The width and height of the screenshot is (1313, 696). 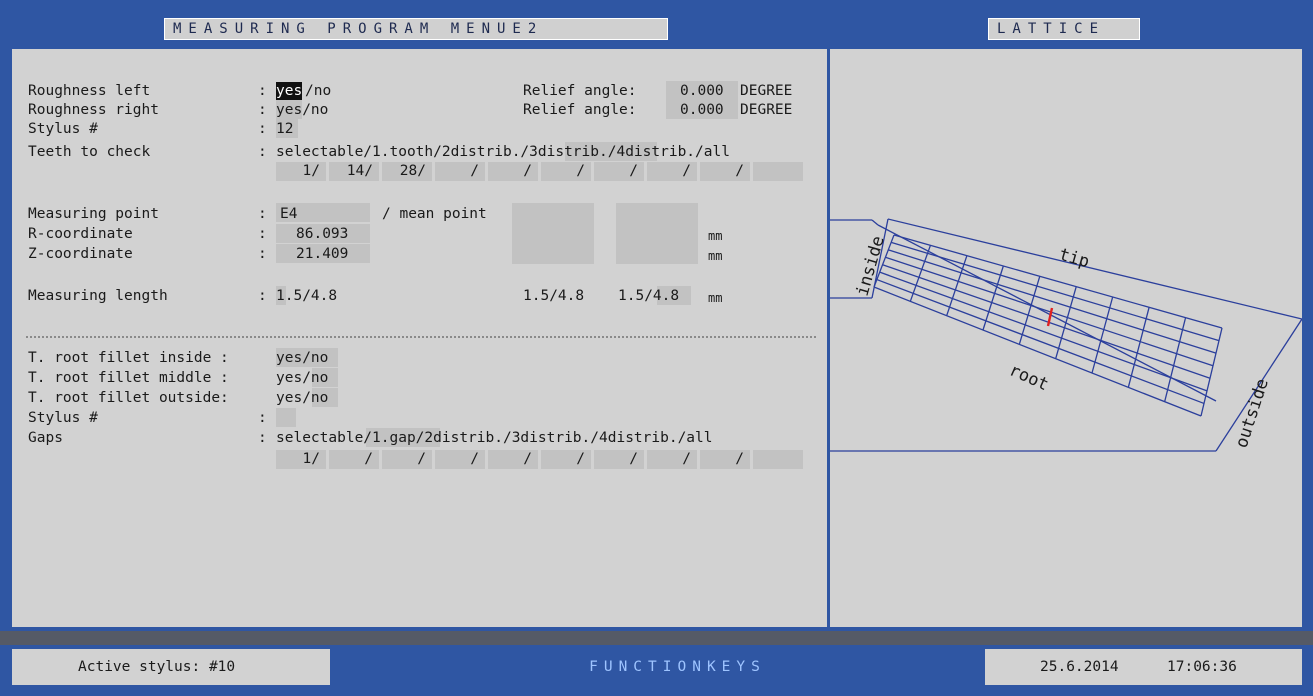 I want to click on relief-angle-value-2: 0.000, so click(x=702, y=110).